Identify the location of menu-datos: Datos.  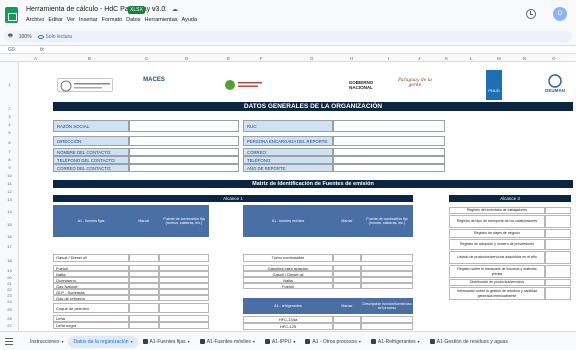
(133, 20).